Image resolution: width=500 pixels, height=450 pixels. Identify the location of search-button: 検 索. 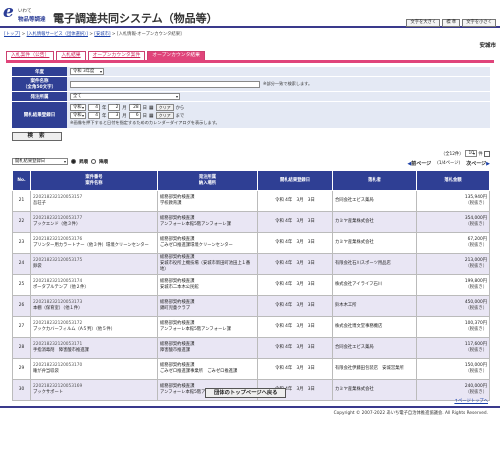
(37, 136).